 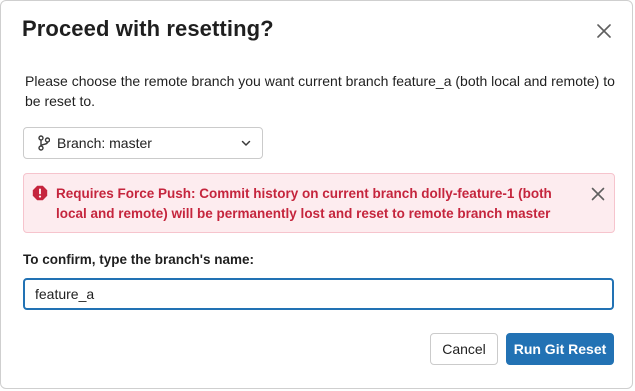 What do you see at coordinates (40, 193) in the screenshot?
I see `error-icon` at bounding box center [40, 193].